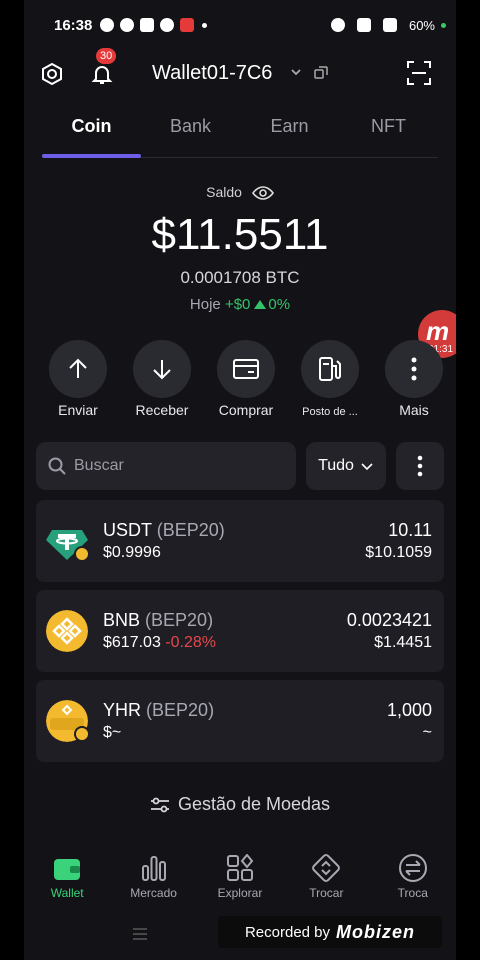  Describe the element at coordinates (240, 867) in the screenshot. I see `grid-icon` at that location.